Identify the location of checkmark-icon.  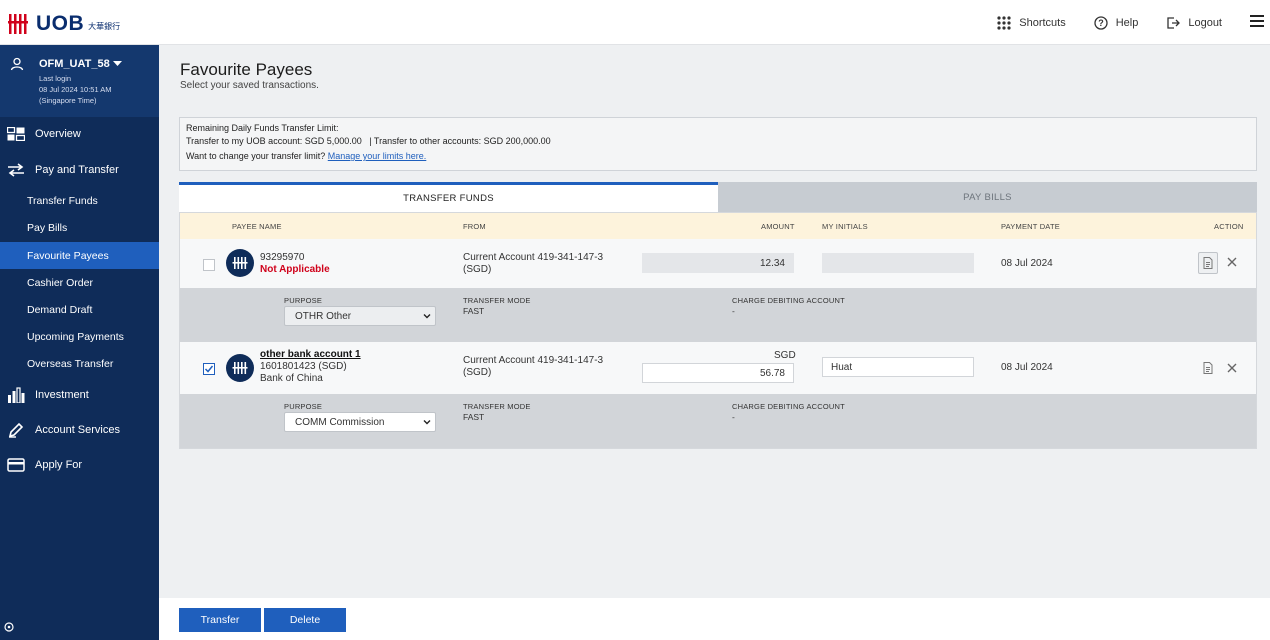
(209, 369).